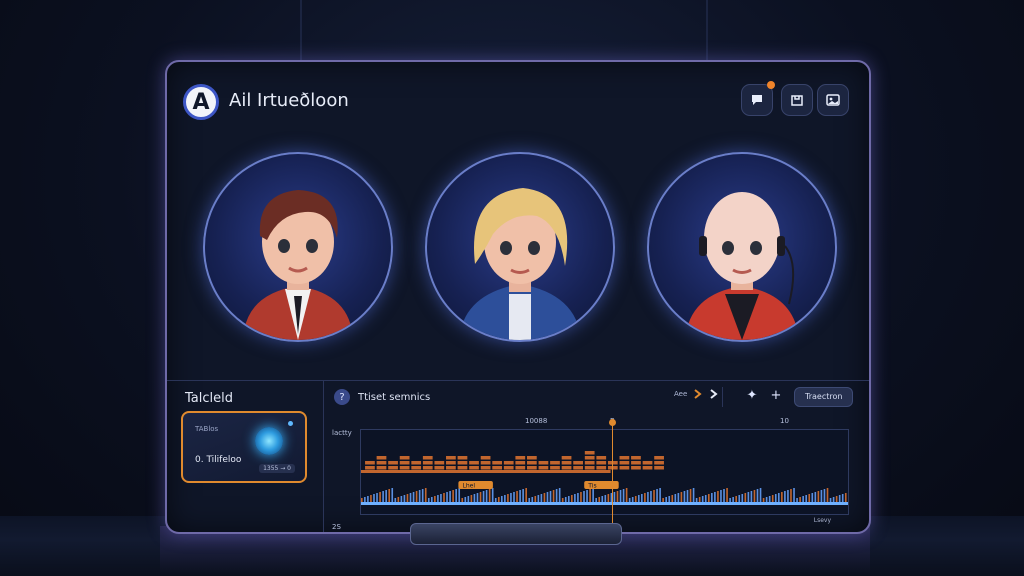 The width and height of the screenshot is (1024, 576). What do you see at coordinates (342, 397) in the screenshot?
I see `help-icon: ?` at bounding box center [342, 397].